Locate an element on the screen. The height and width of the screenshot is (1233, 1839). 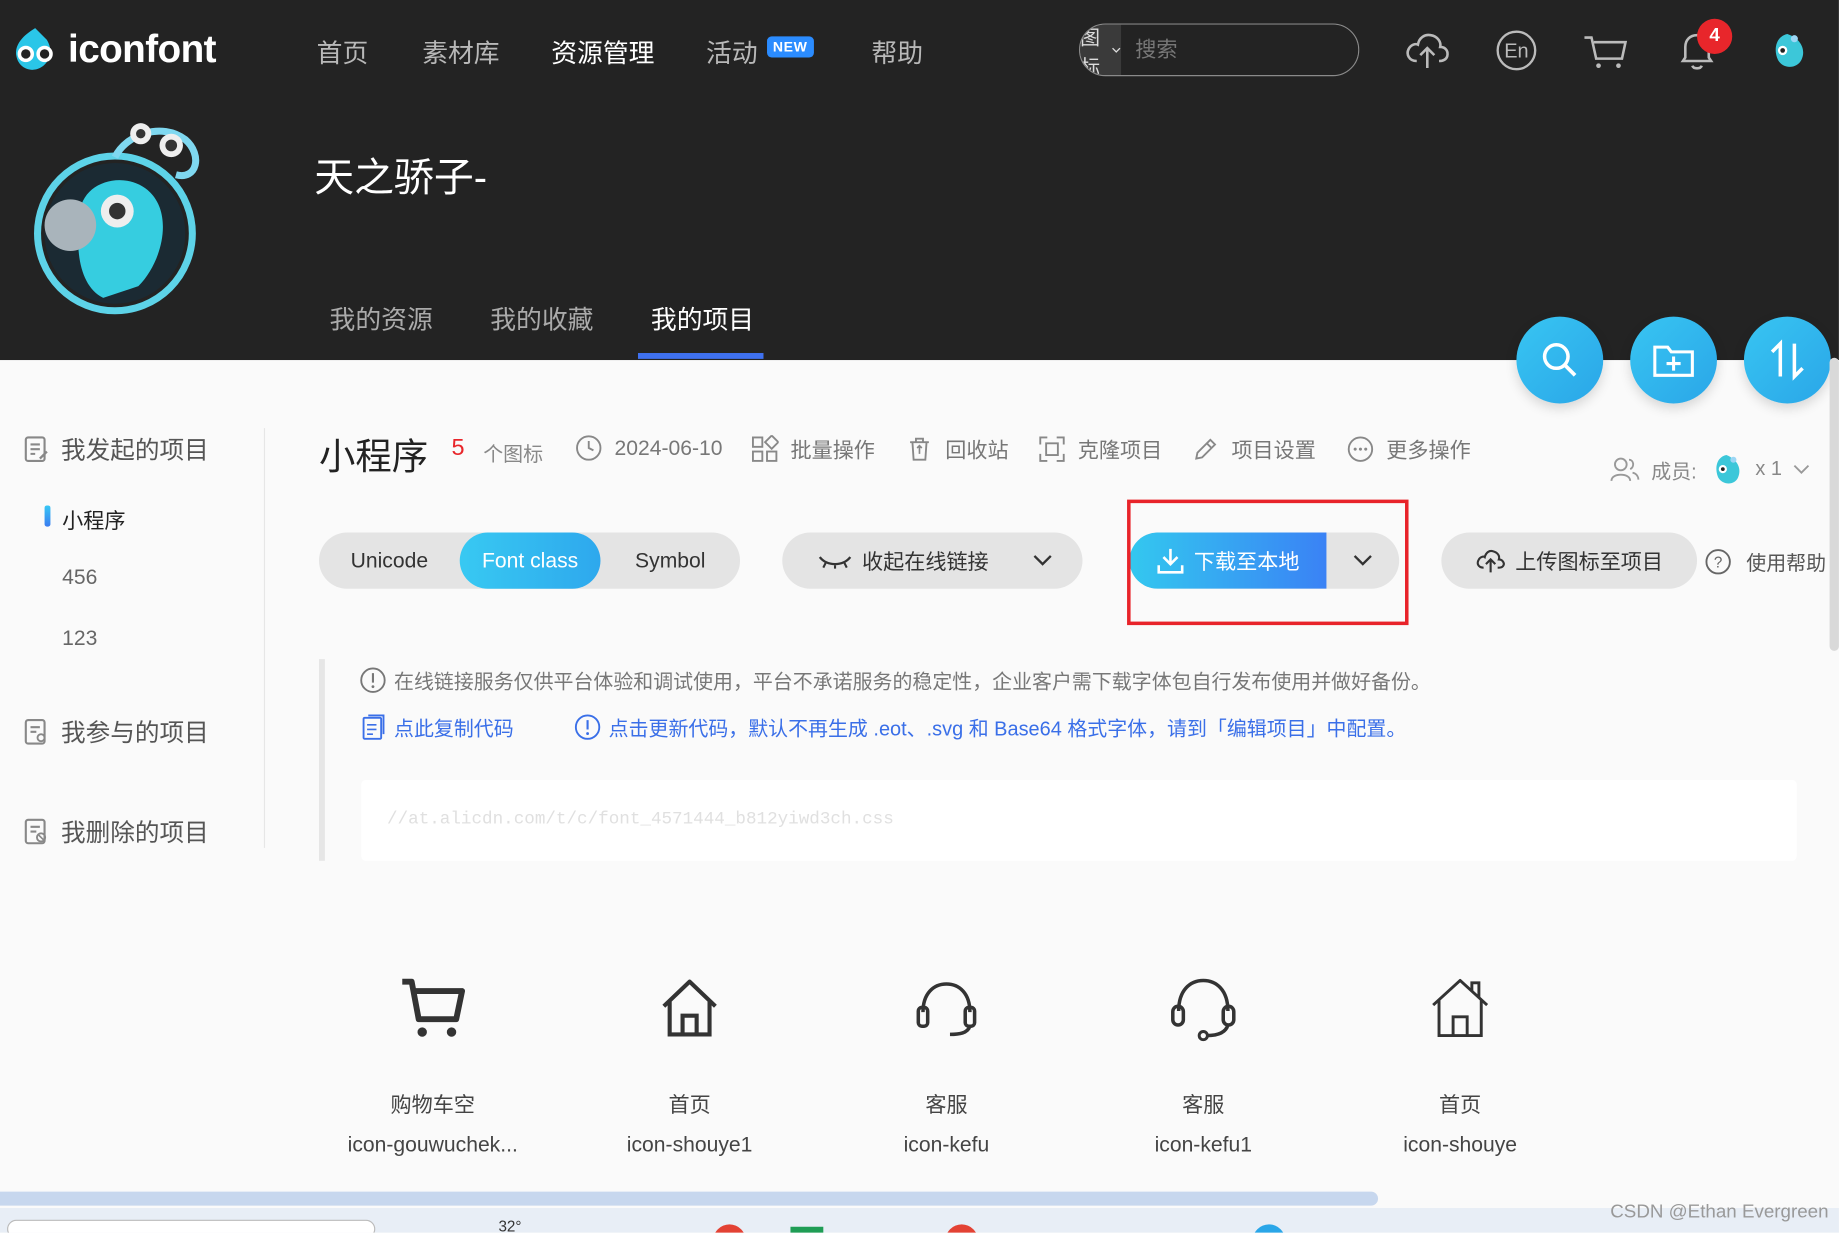
project-settings-button: 项目设置 is located at coordinates (1254, 449).